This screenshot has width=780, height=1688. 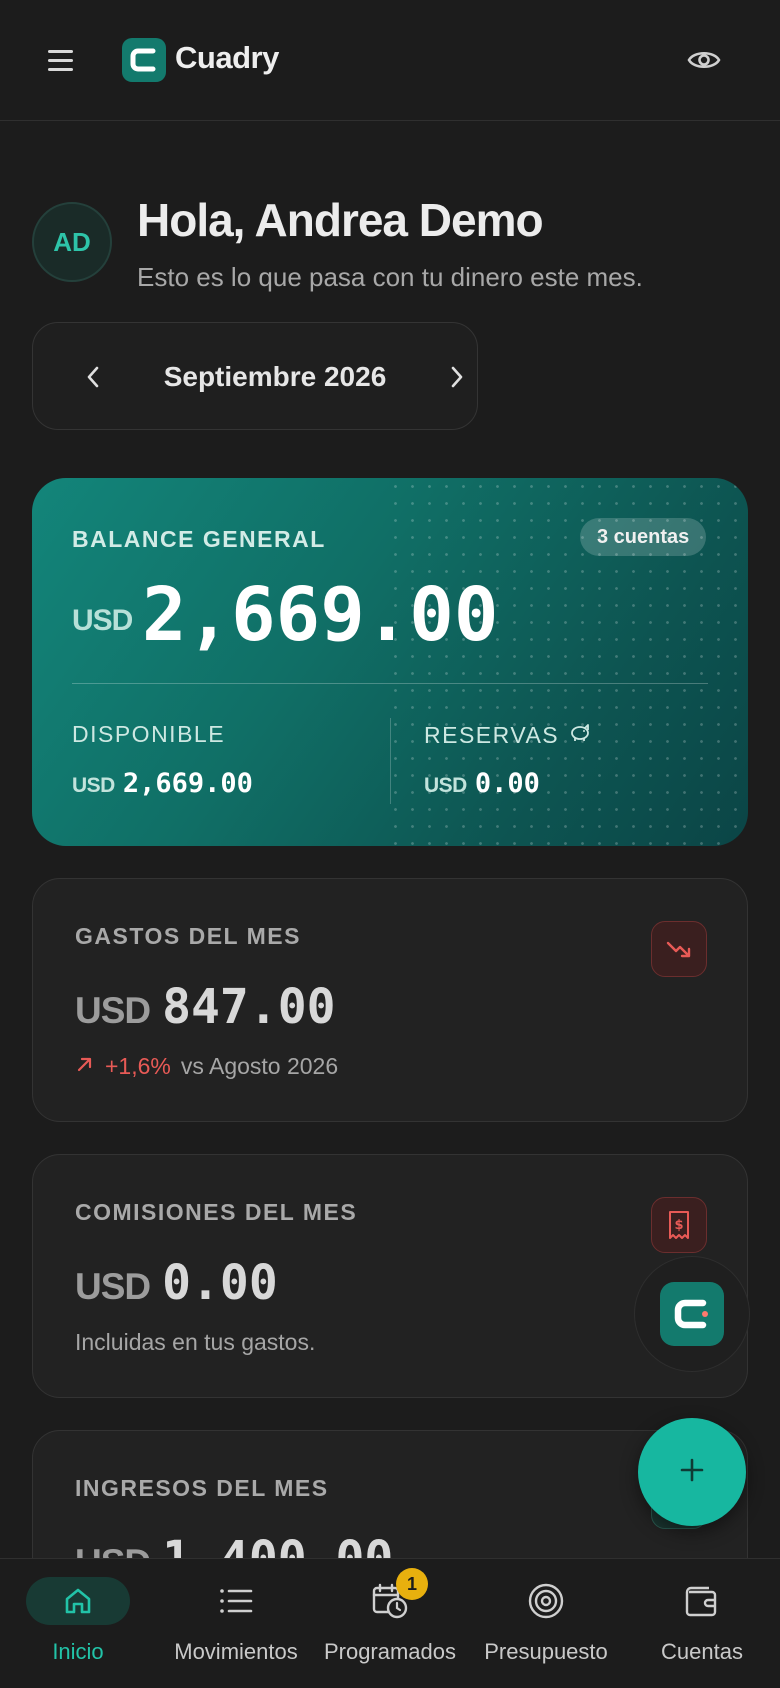 What do you see at coordinates (60, 60) in the screenshot?
I see `hamburger-menu-icon` at bounding box center [60, 60].